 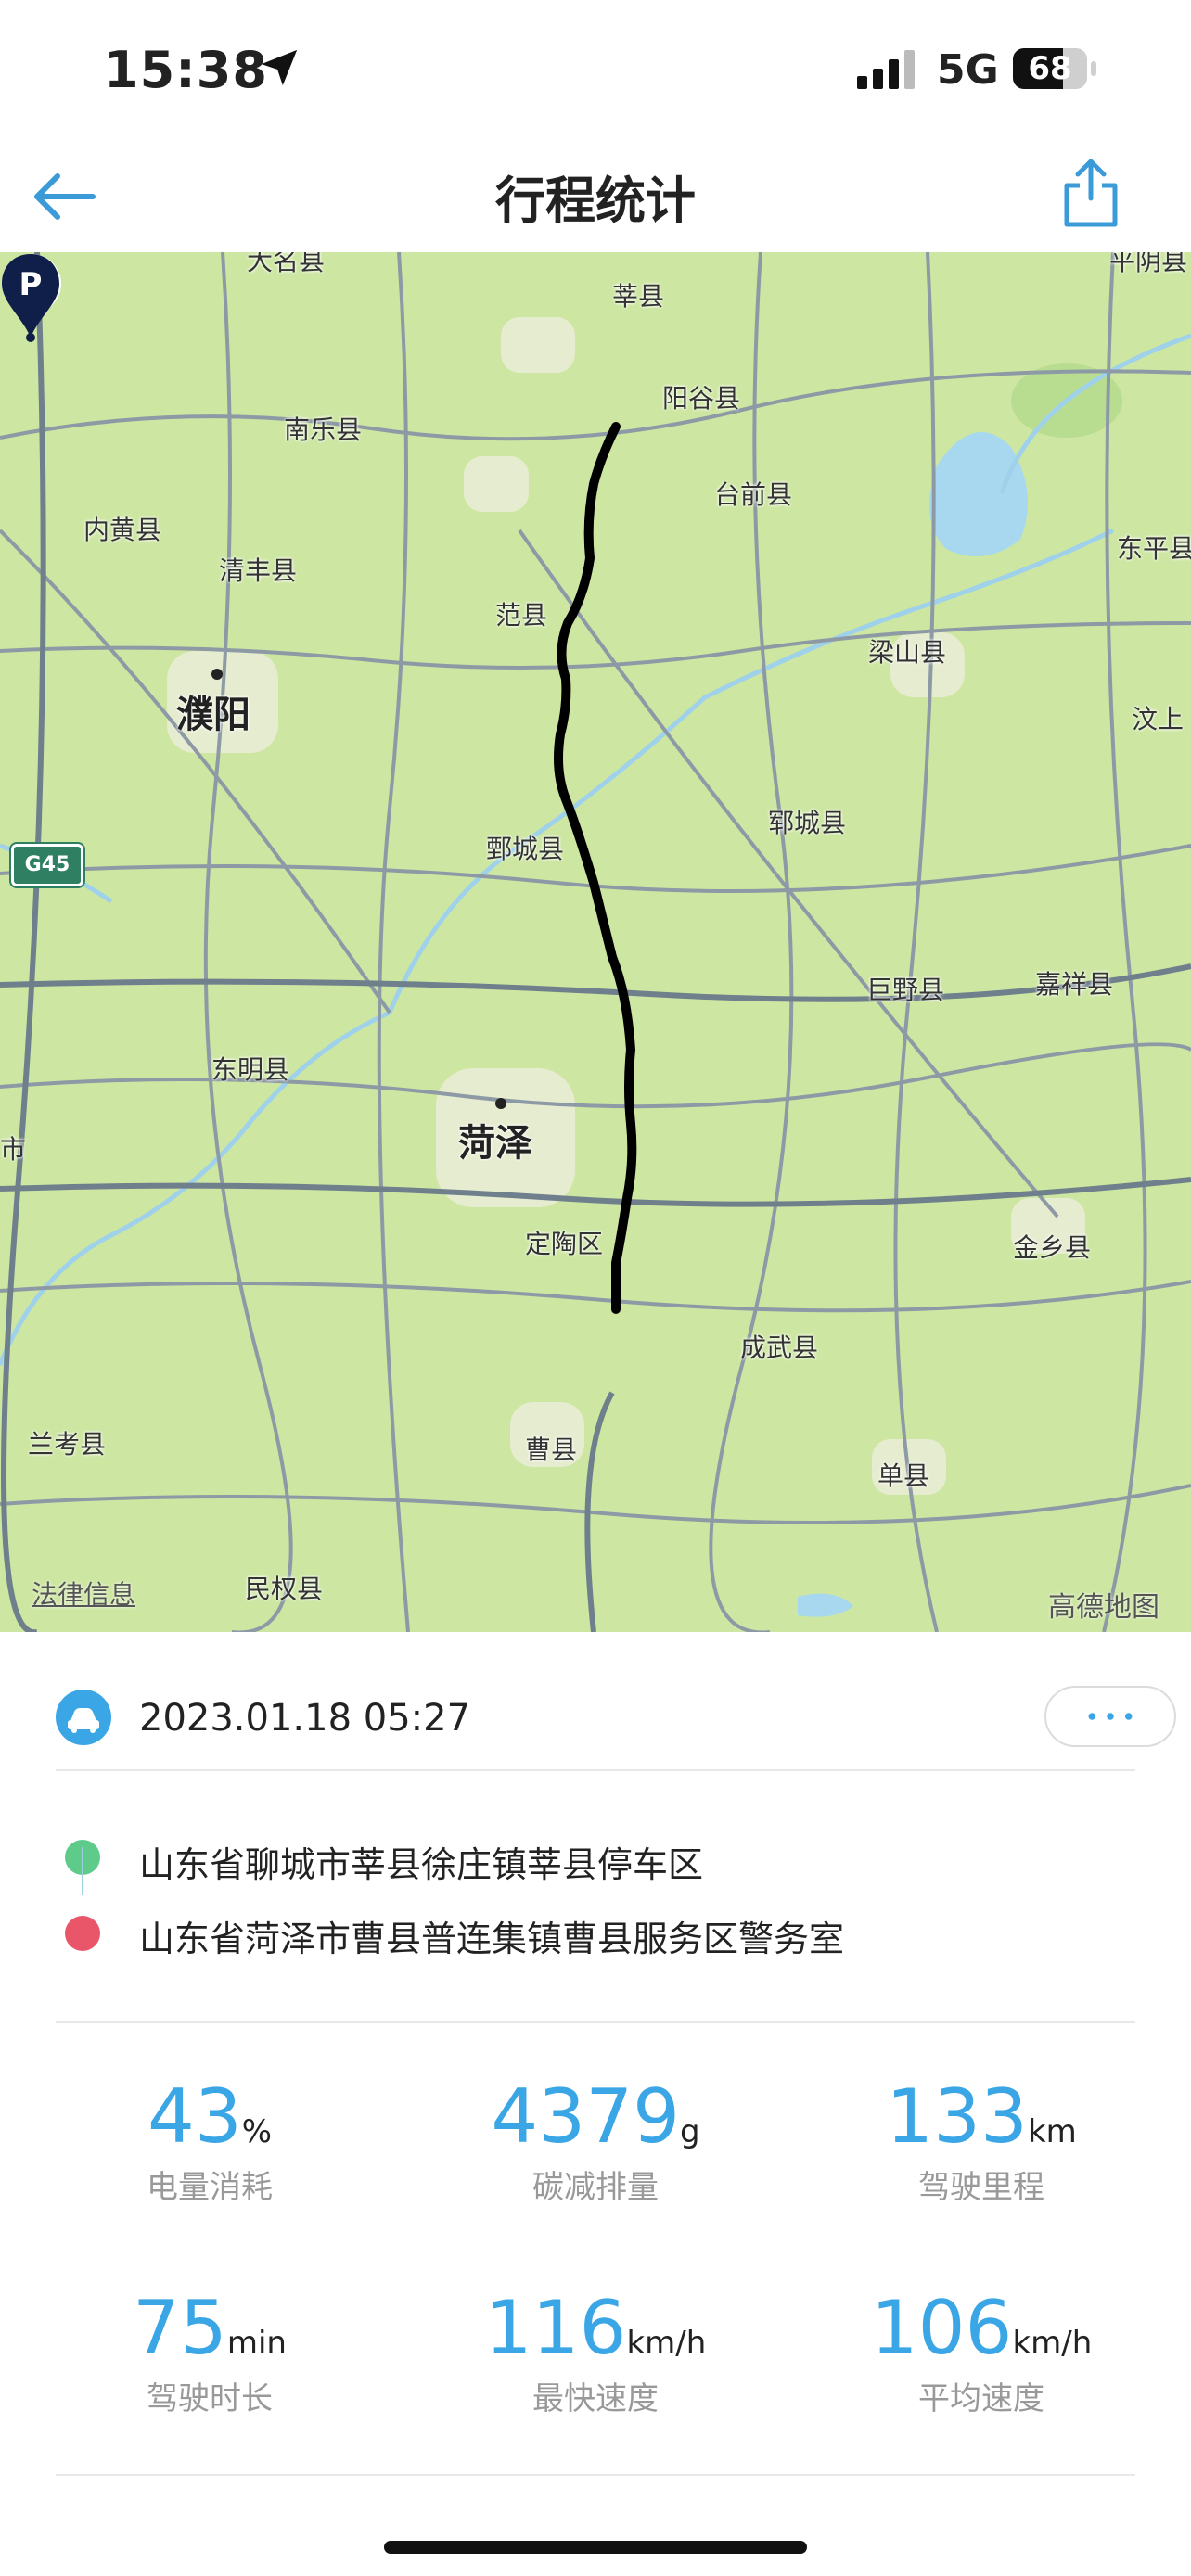 I want to click on parking-pin-icon: P, so click(x=30, y=298).